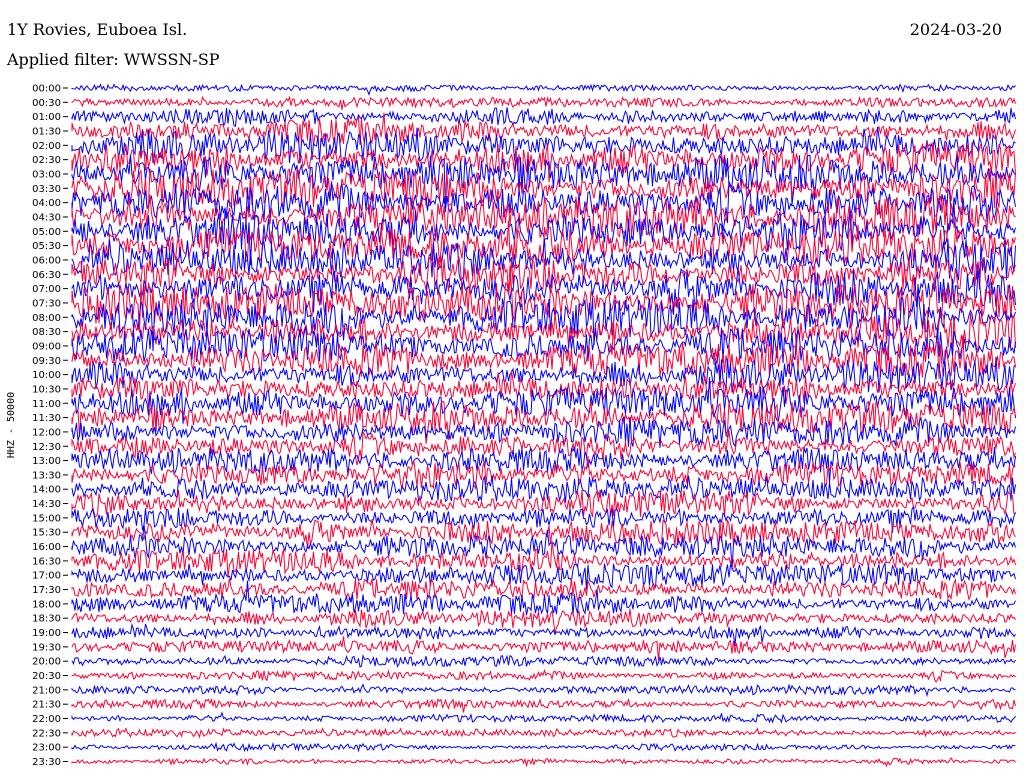 The image size is (1024, 780). Describe the element at coordinates (46, 146) in the screenshot. I see `tick-label: 02:00` at that location.